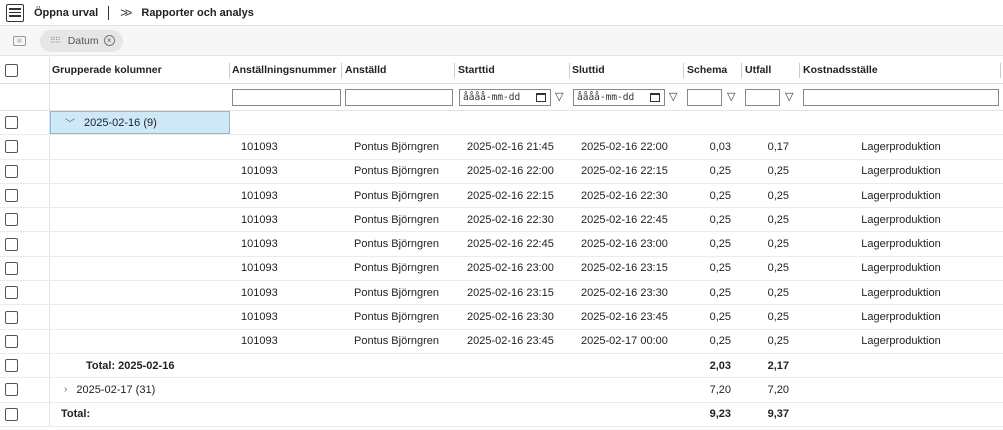  Describe the element at coordinates (126, 12) in the screenshot. I see `double-chevron-right-icon: >>` at that location.